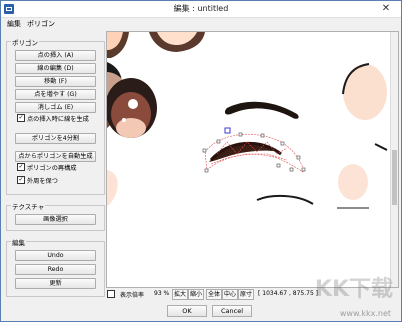 The image size is (402, 322). Describe the element at coordinates (132, 108) in the screenshot. I see `center-left-eye` at that location.